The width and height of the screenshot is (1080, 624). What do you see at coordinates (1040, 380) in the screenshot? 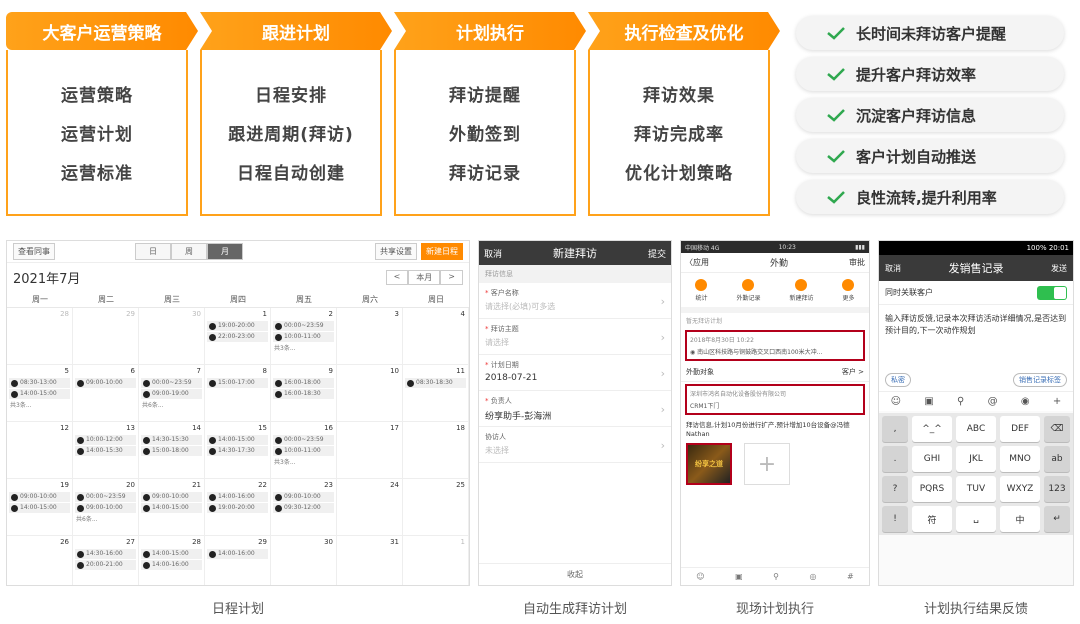
I see `sales-tag-button: 销售记录标签` at bounding box center [1040, 380].